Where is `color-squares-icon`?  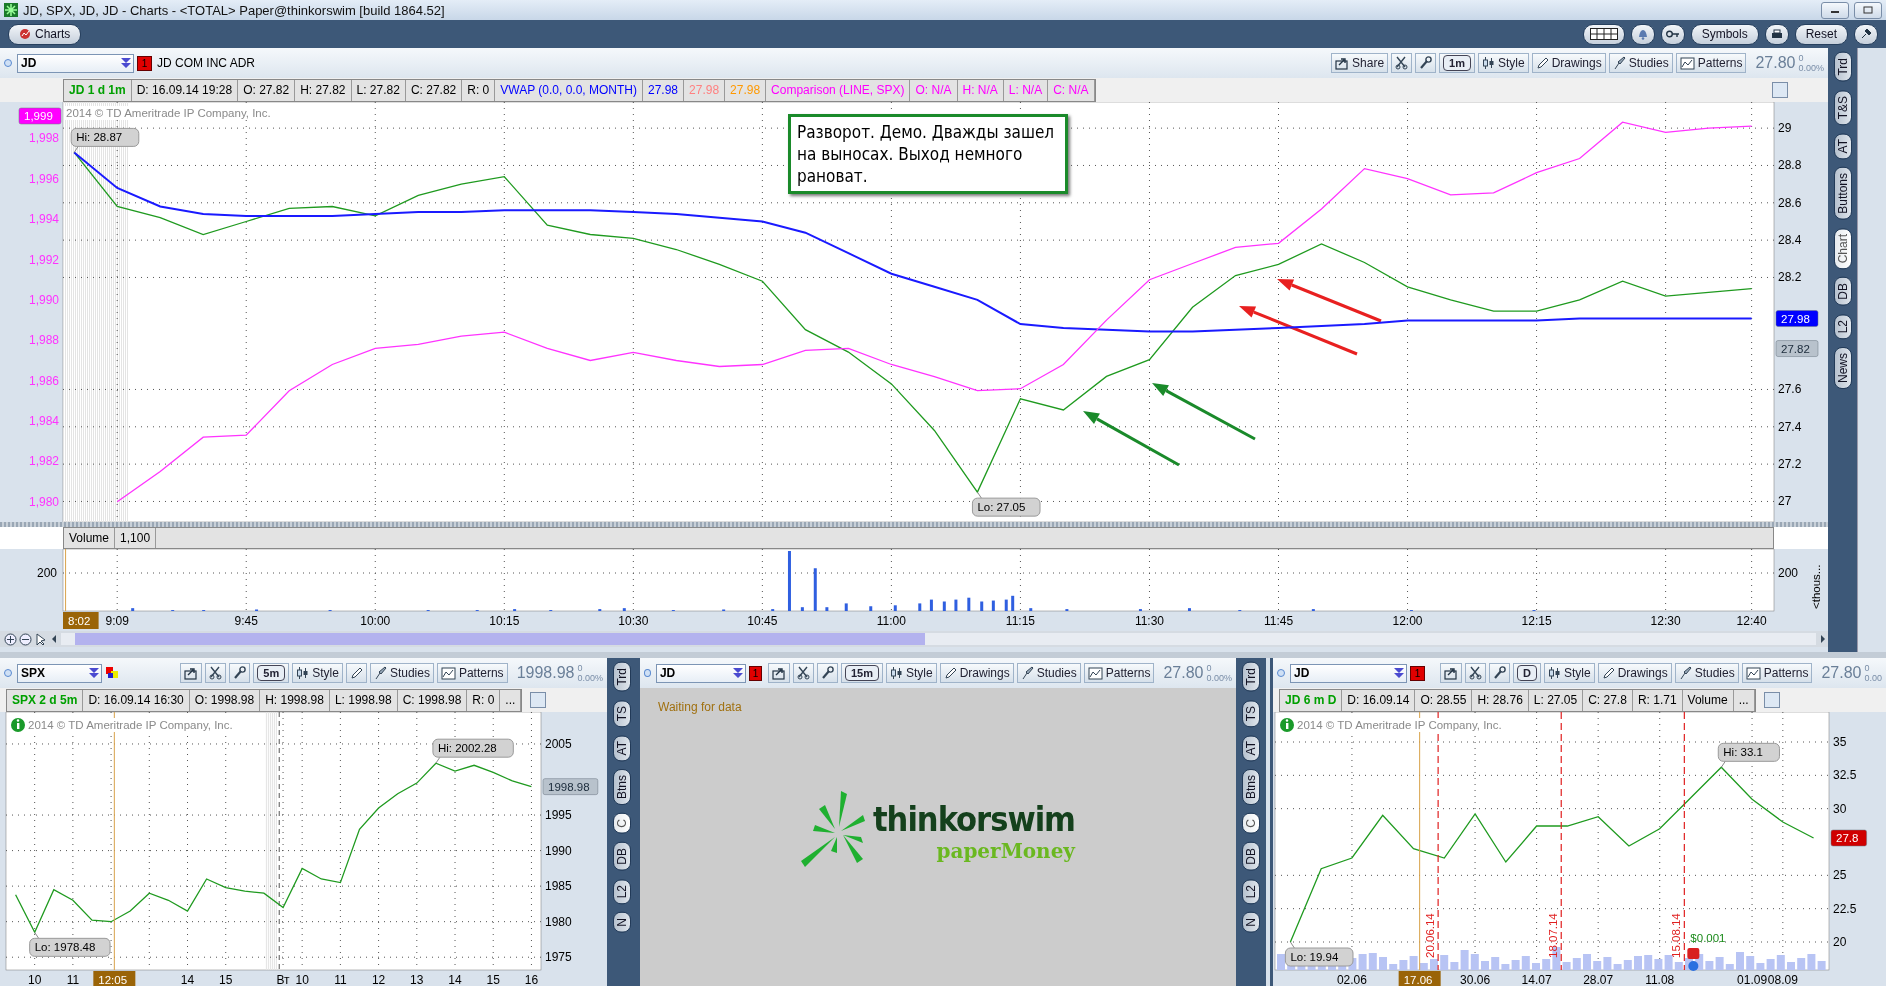 color-squares-icon is located at coordinates (112, 673).